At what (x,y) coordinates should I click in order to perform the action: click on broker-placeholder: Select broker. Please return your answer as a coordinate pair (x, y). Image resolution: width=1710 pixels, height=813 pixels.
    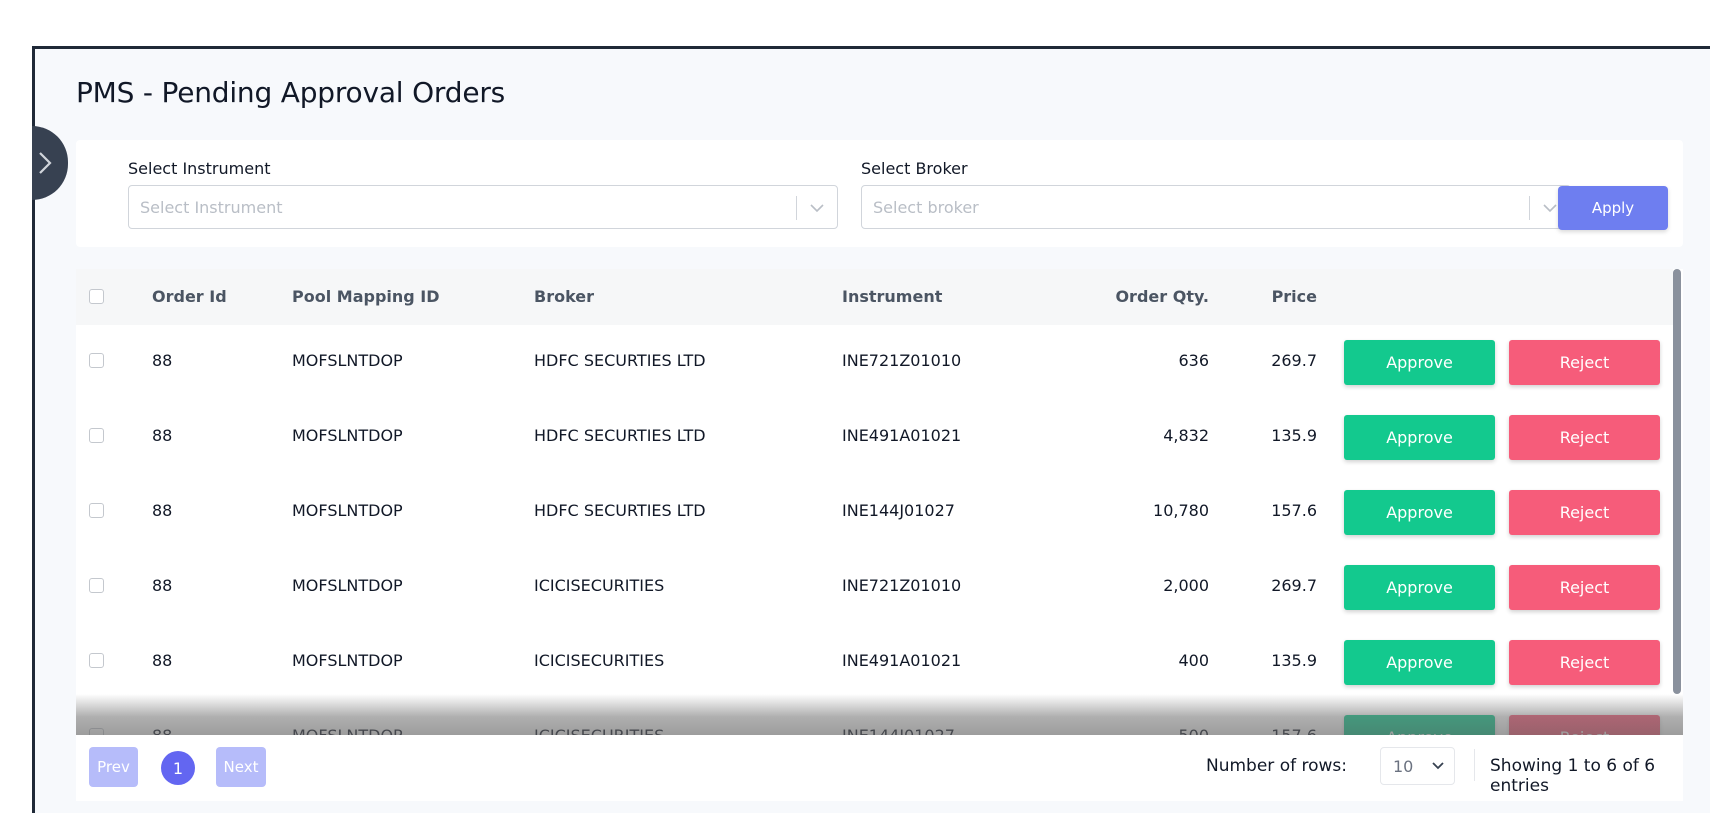
    Looking at the image, I should click on (926, 207).